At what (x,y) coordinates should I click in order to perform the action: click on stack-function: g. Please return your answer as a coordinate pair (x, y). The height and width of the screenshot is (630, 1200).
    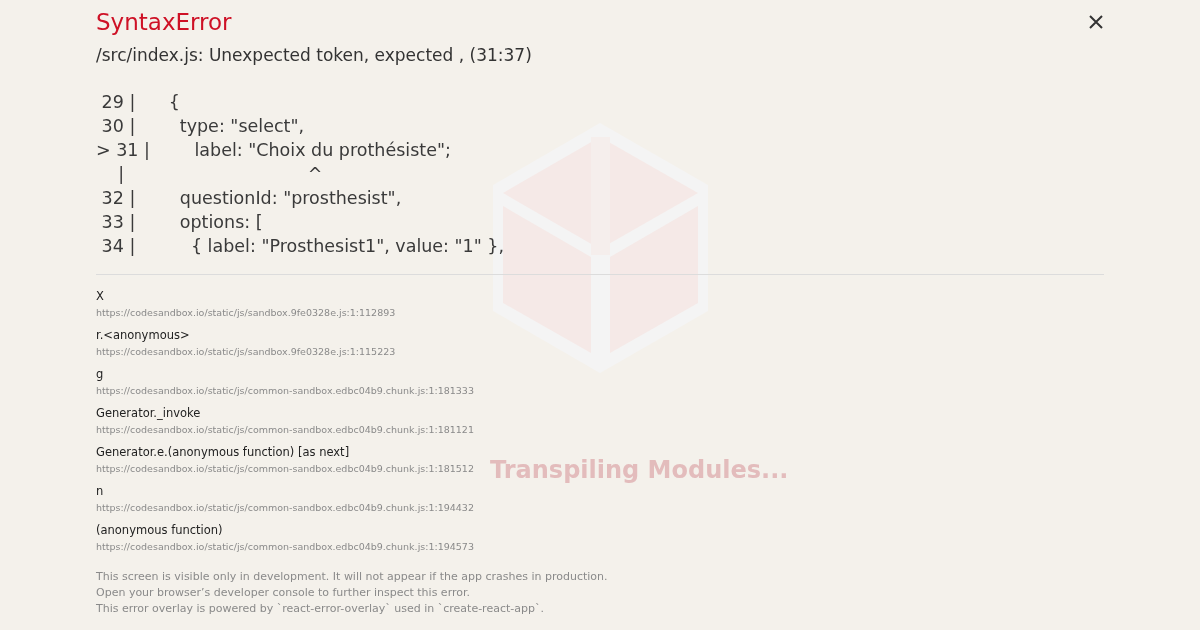
    Looking at the image, I should click on (100, 374).